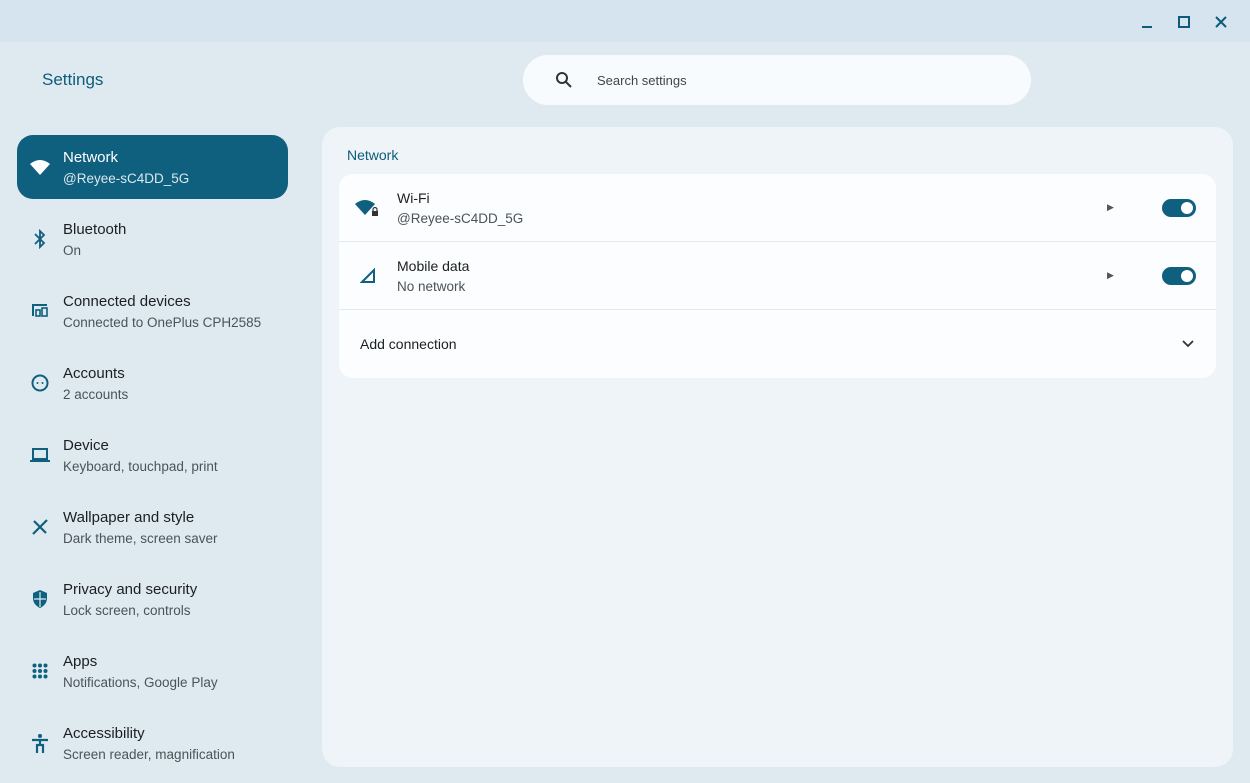 Image resolution: width=1250 pixels, height=783 pixels. What do you see at coordinates (40, 383) in the screenshot?
I see `account-icon` at bounding box center [40, 383].